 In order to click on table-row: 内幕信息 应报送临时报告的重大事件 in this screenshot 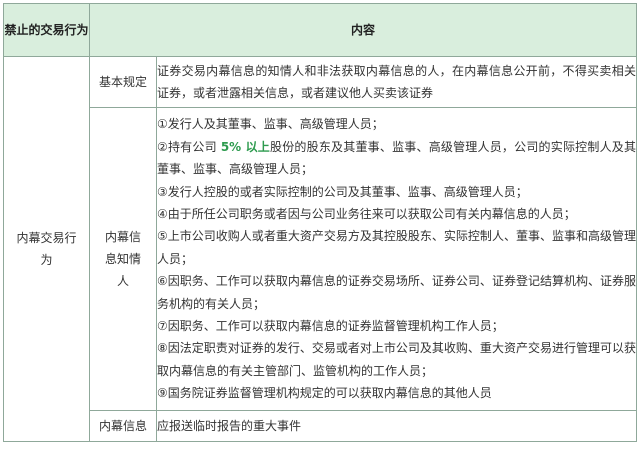, I will do `click(321, 426)`.